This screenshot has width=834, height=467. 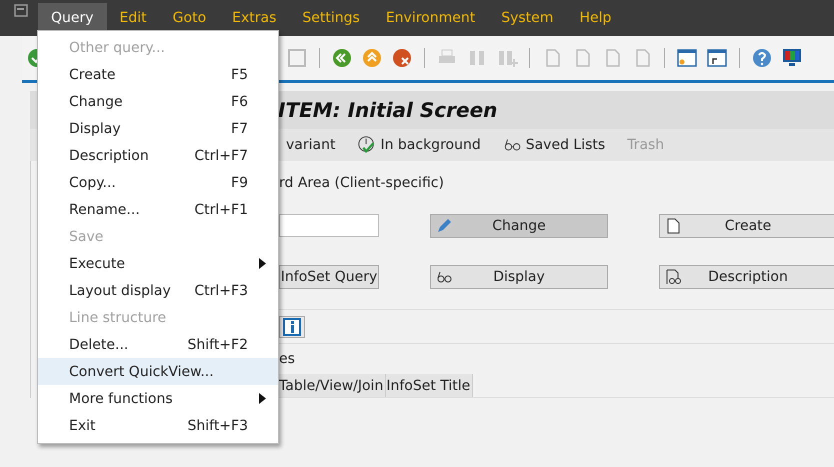 What do you see at coordinates (430, 18) in the screenshot?
I see `menu-title: Environment` at bounding box center [430, 18].